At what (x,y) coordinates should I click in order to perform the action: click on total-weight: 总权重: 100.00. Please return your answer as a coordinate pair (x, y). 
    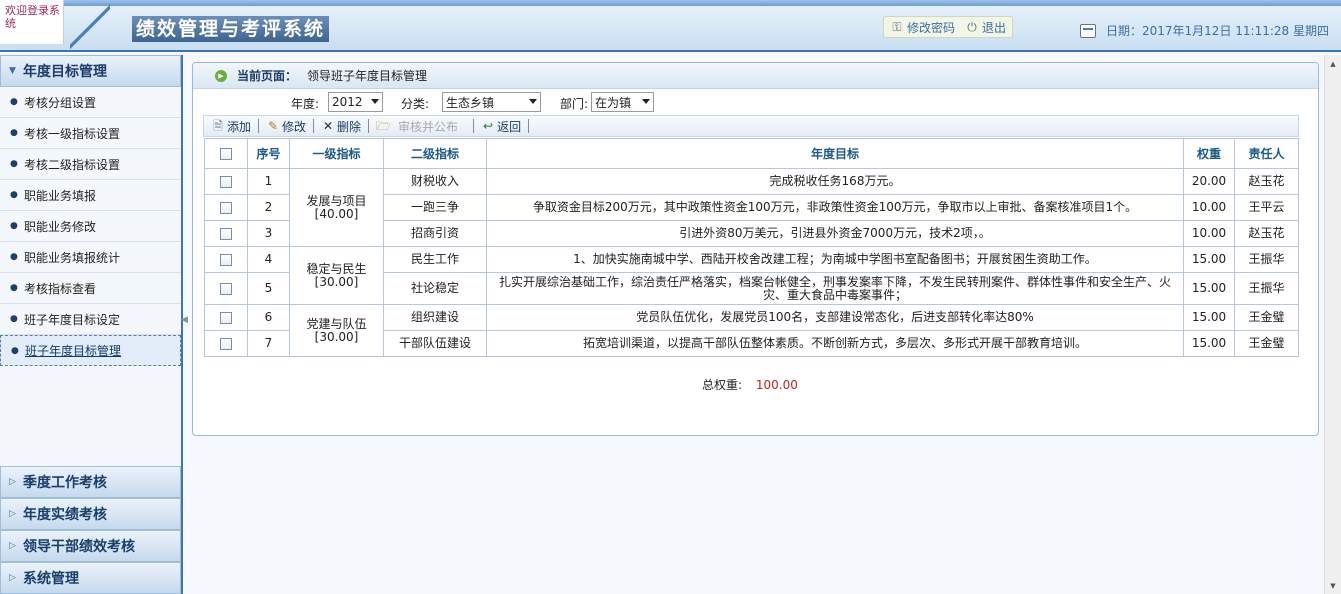
    Looking at the image, I should click on (750, 384).